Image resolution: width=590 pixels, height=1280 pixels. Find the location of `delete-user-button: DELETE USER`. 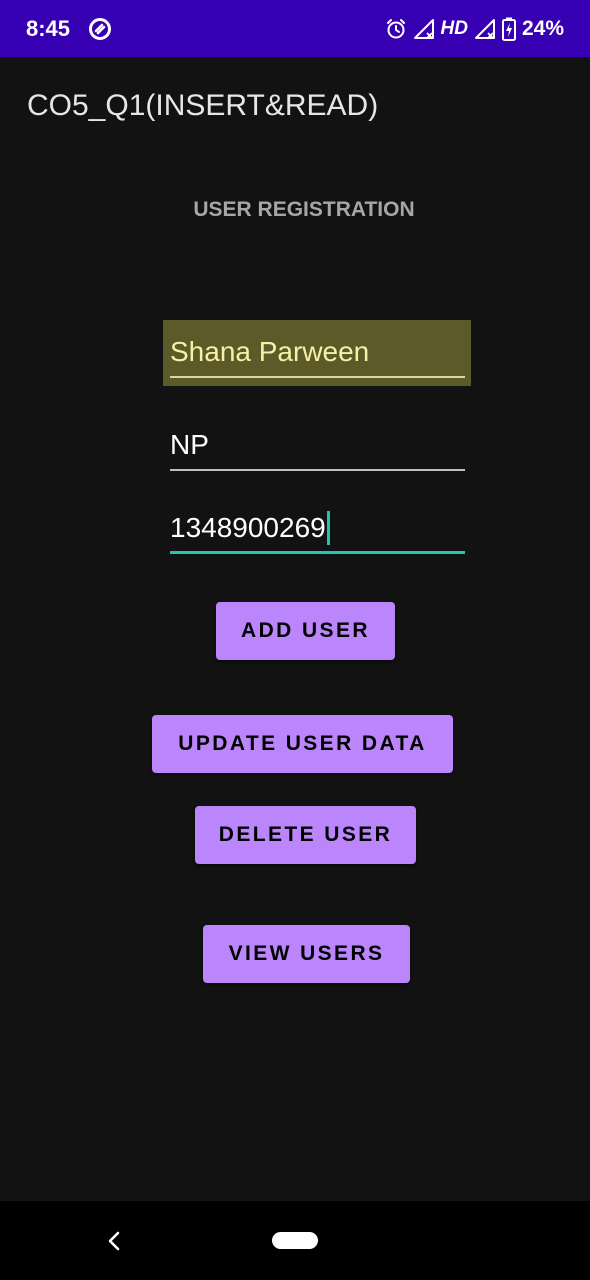

delete-user-button: DELETE USER is located at coordinates (305, 835).